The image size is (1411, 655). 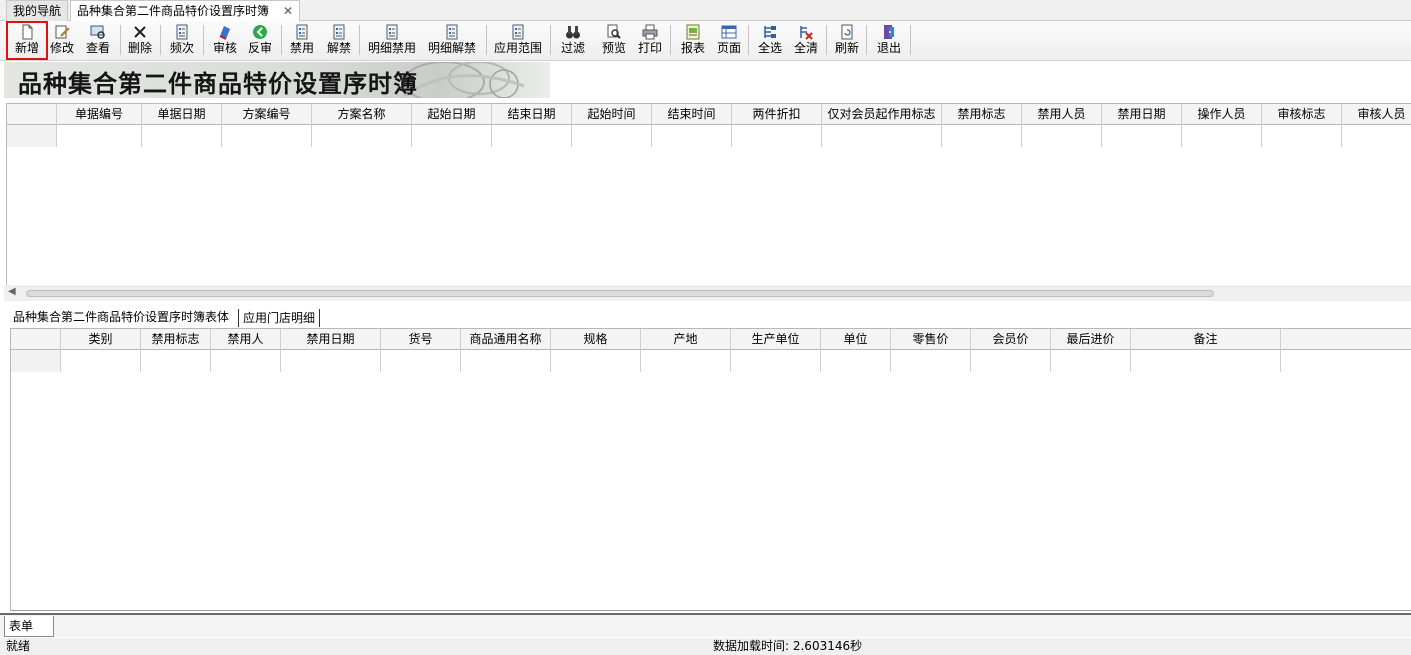 What do you see at coordinates (140, 40) in the screenshot?
I see `toolbar-button-3: 删除` at bounding box center [140, 40].